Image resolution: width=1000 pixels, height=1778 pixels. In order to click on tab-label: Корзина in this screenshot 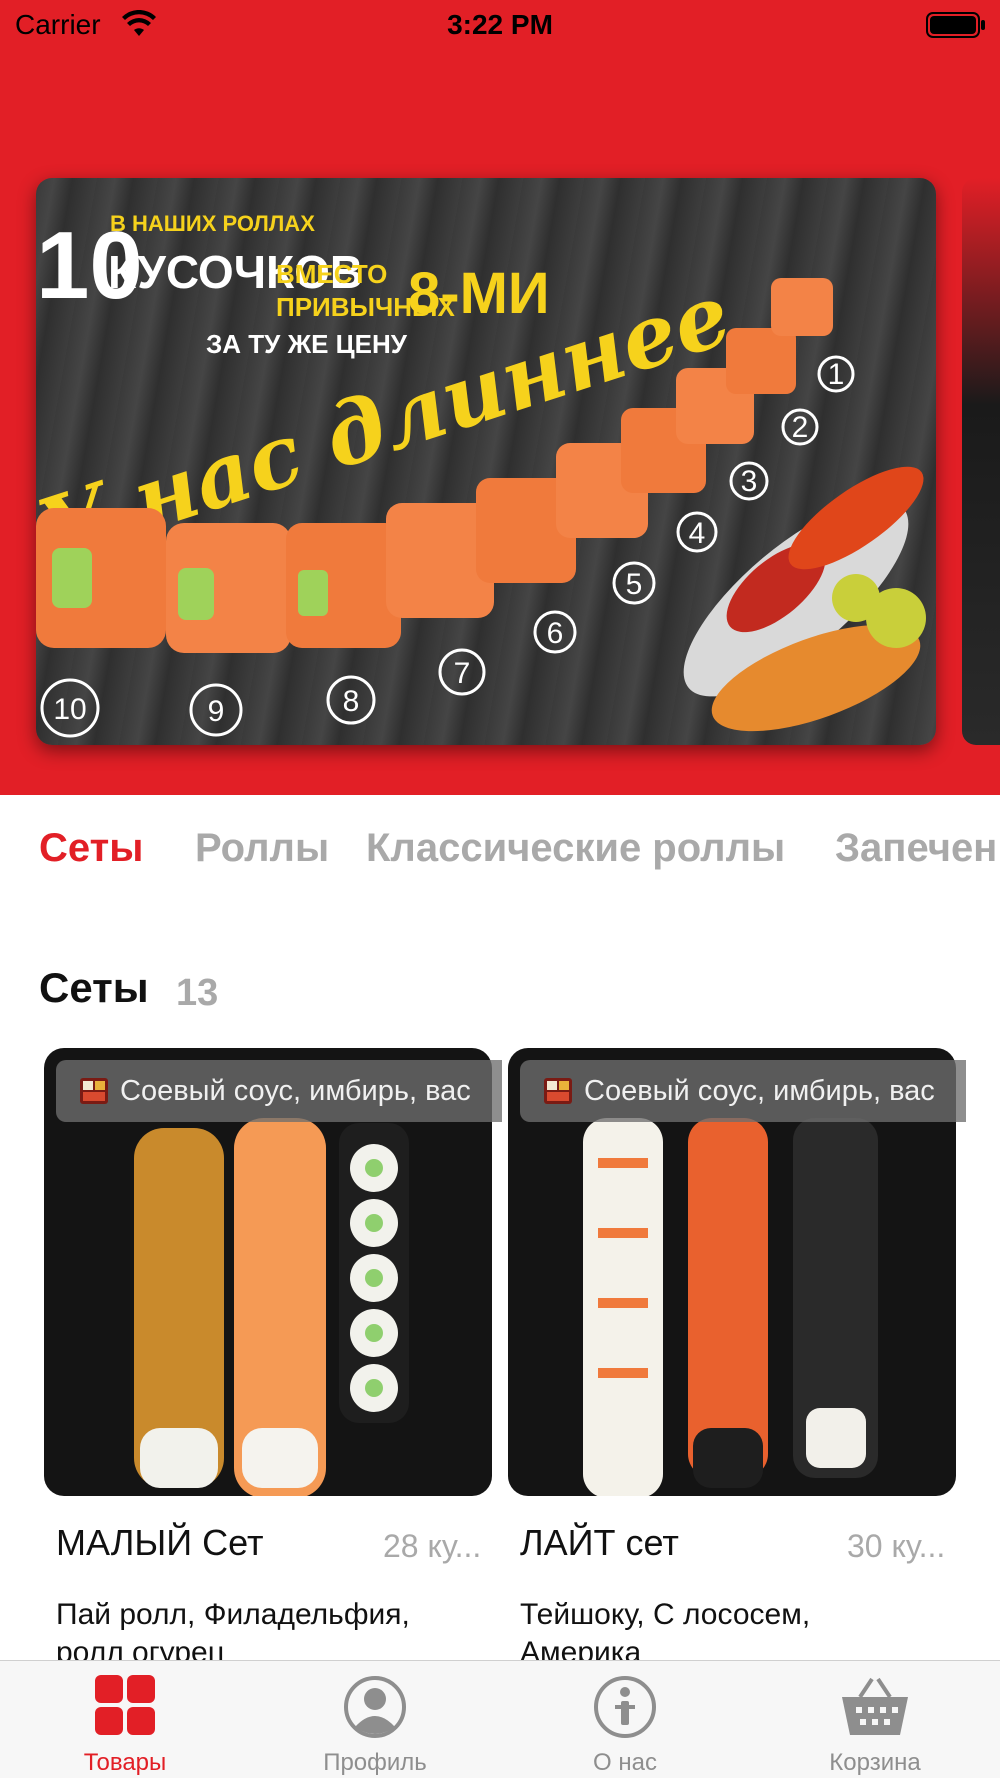, I will do `click(875, 1762)`.